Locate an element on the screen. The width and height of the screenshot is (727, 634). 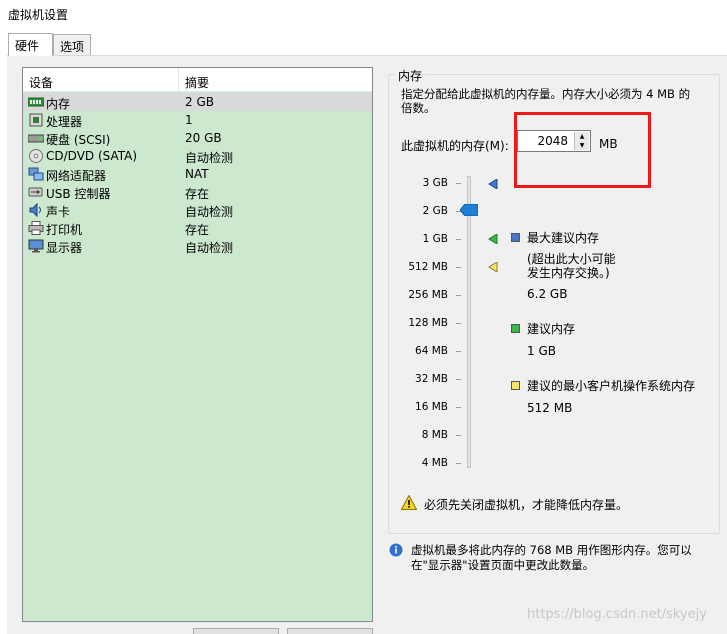
device-row-sound: 声卡 自动检测 is located at coordinates (197, 210).